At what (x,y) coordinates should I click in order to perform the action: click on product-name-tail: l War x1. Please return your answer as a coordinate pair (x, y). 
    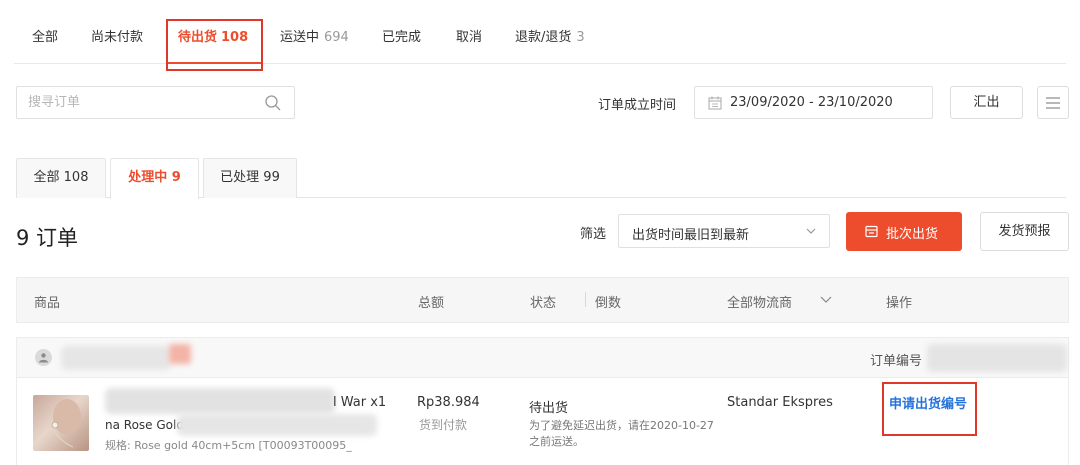
    Looking at the image, I should click on (360, 402).